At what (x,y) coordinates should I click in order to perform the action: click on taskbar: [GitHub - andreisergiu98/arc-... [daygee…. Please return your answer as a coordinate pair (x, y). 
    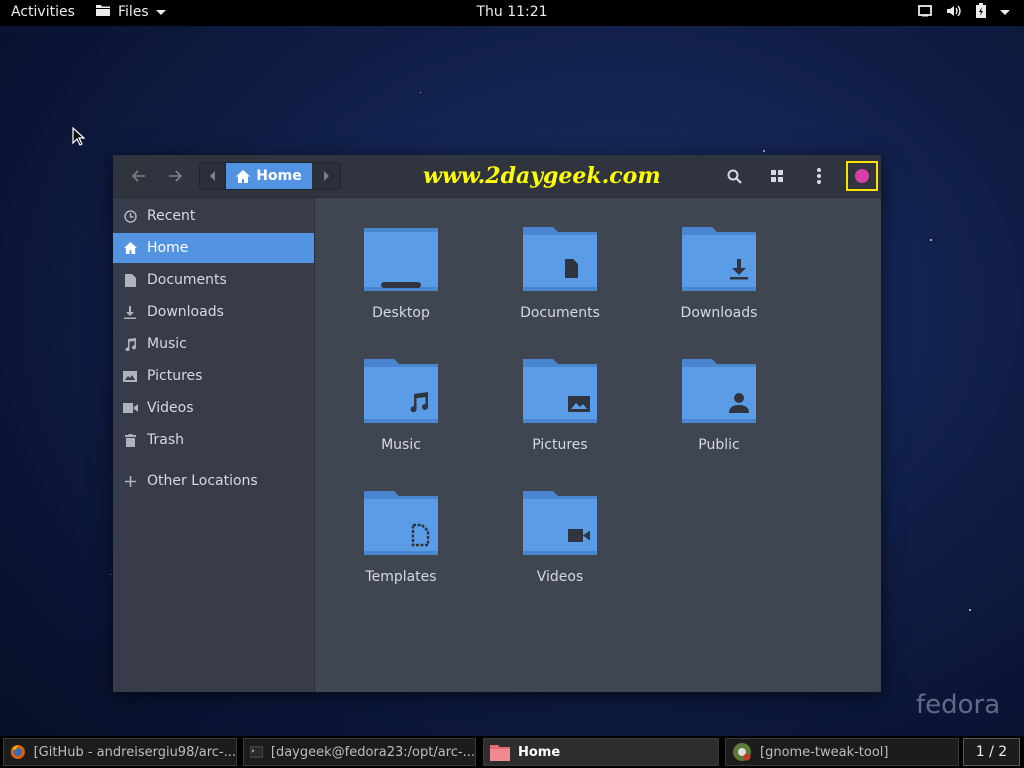
    Looking at the image, I should click on (512, 752).